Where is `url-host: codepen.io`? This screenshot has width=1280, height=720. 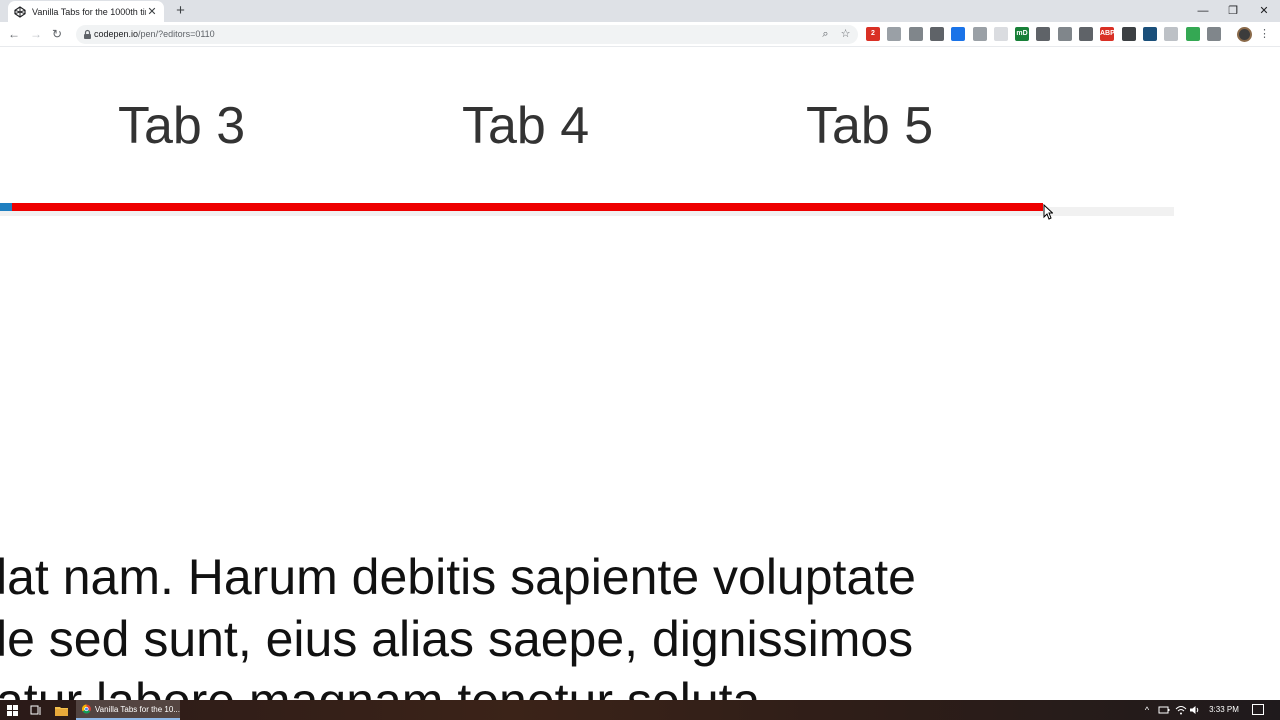
url-host: codepen.io is located at coordinates (116, 34).